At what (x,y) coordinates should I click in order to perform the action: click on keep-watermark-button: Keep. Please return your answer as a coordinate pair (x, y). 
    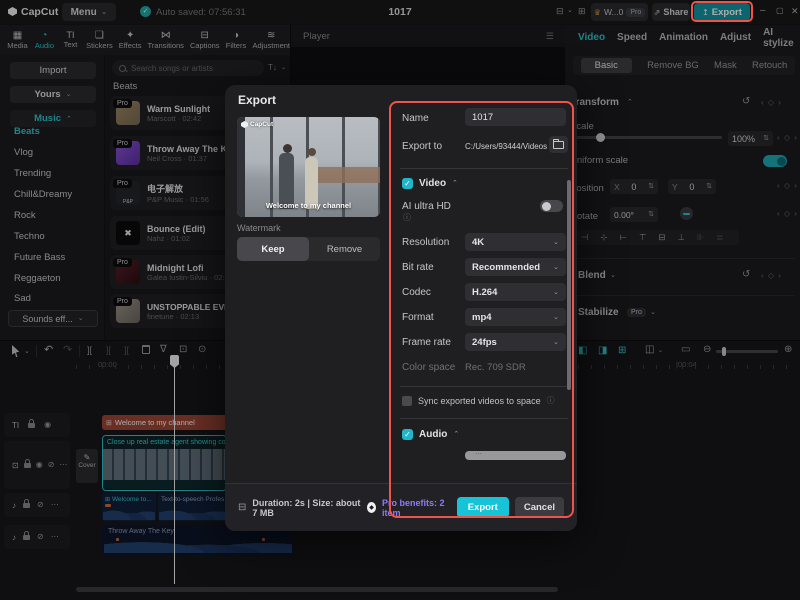
    Looking at the image, I should click on (273, 249).